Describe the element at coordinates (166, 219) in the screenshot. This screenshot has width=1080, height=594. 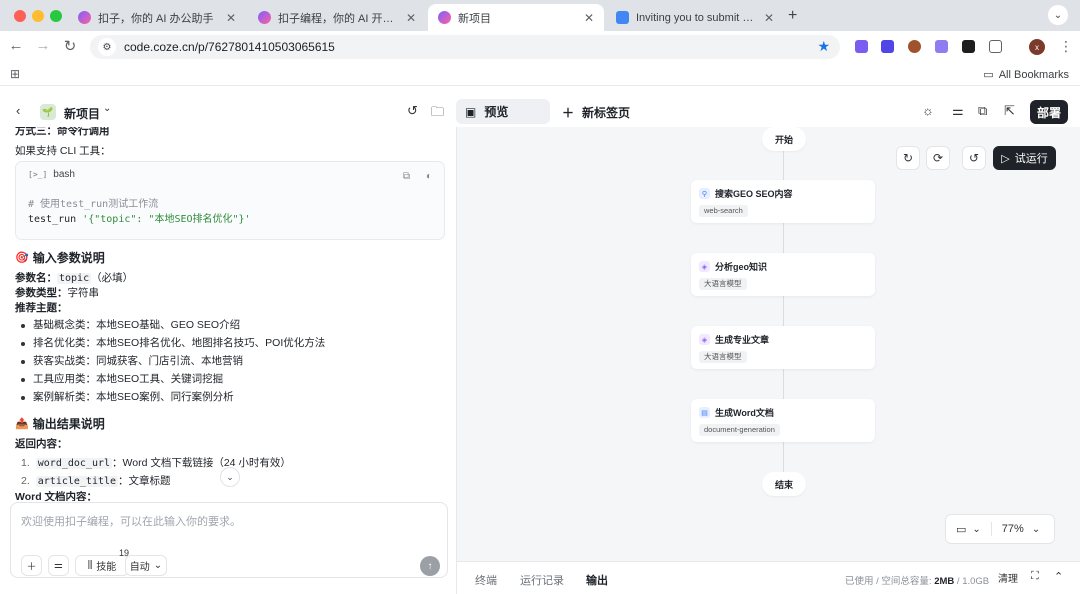
I see `code-argument: '{"topic": "本地SEO排名优化"}'` at that location.